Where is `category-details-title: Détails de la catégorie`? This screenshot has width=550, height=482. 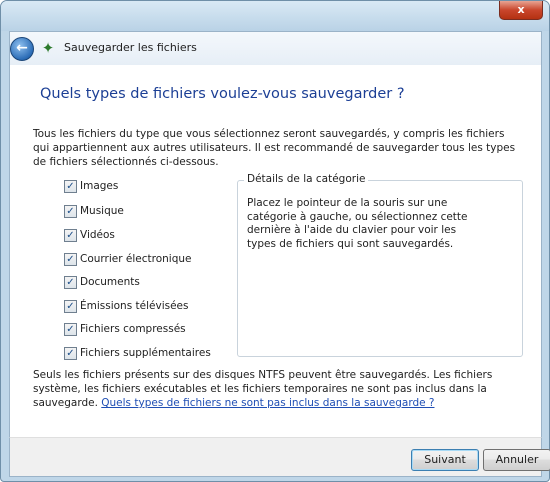
category-details-title: Détails de la catégorie is located at coordinates (306, 179).